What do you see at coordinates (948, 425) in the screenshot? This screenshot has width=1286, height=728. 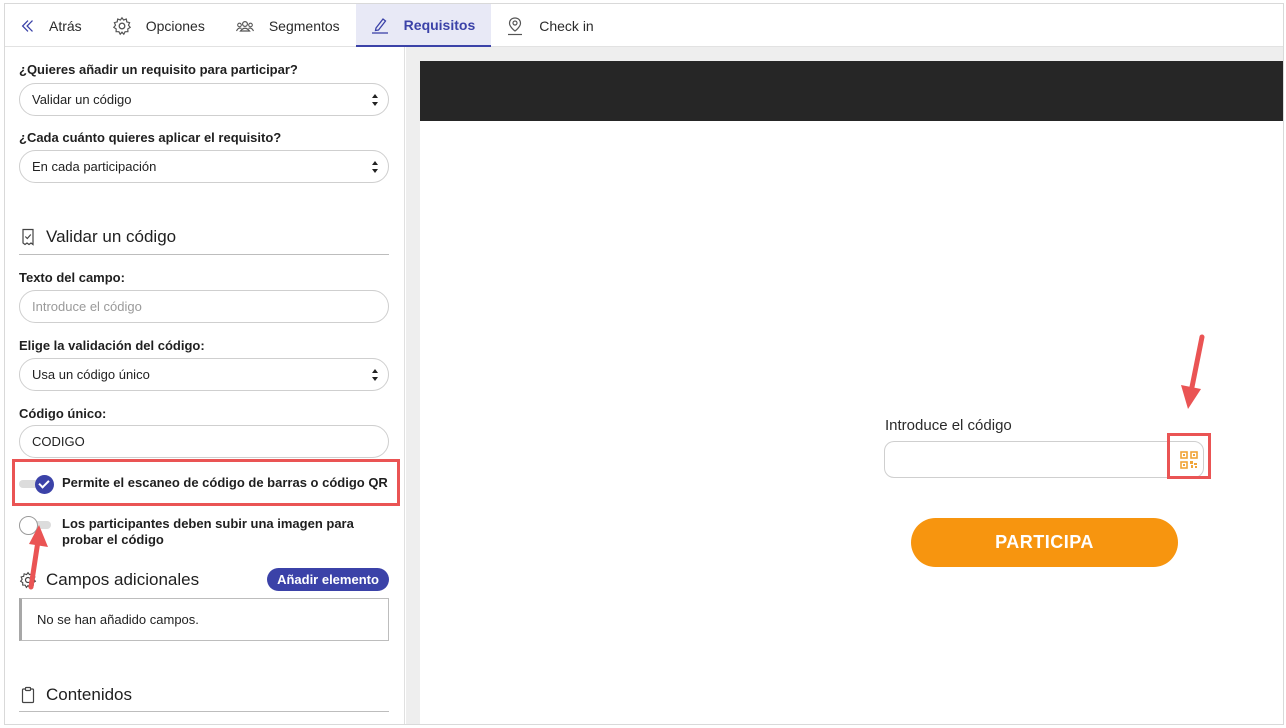 I see `preview-input-label: Introduce el código` at bounding box center [948, 425].